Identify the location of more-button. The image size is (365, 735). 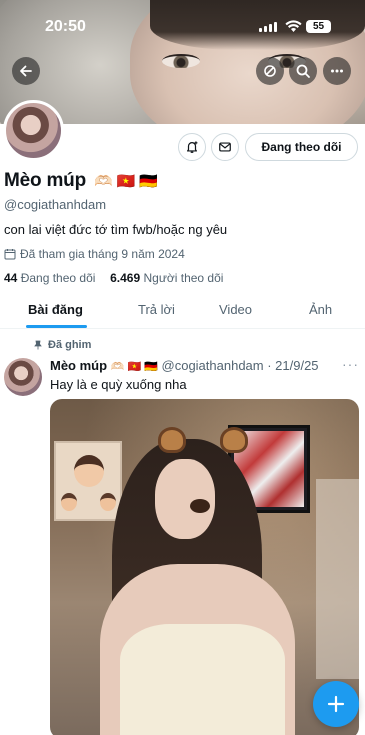
(337, 71).